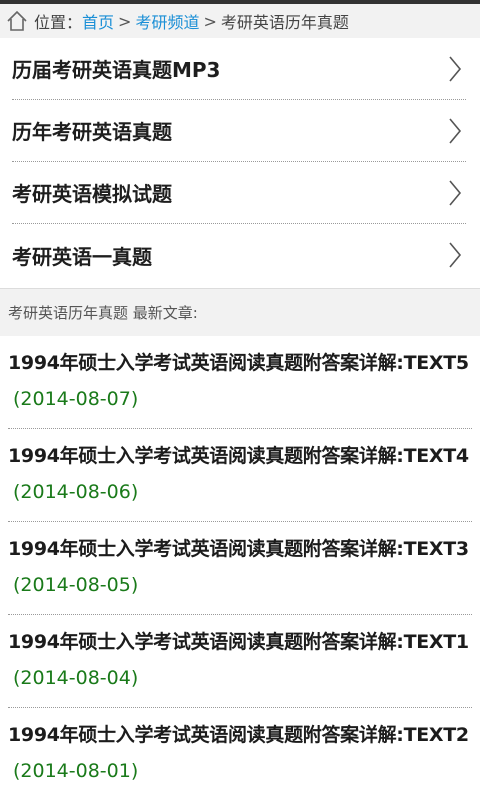 The width and height of the screenshot is (480, 800). Describe the element at coordinates (76, 585) in the screenshot. I see `article-date: (2014-08-05)` at that location.